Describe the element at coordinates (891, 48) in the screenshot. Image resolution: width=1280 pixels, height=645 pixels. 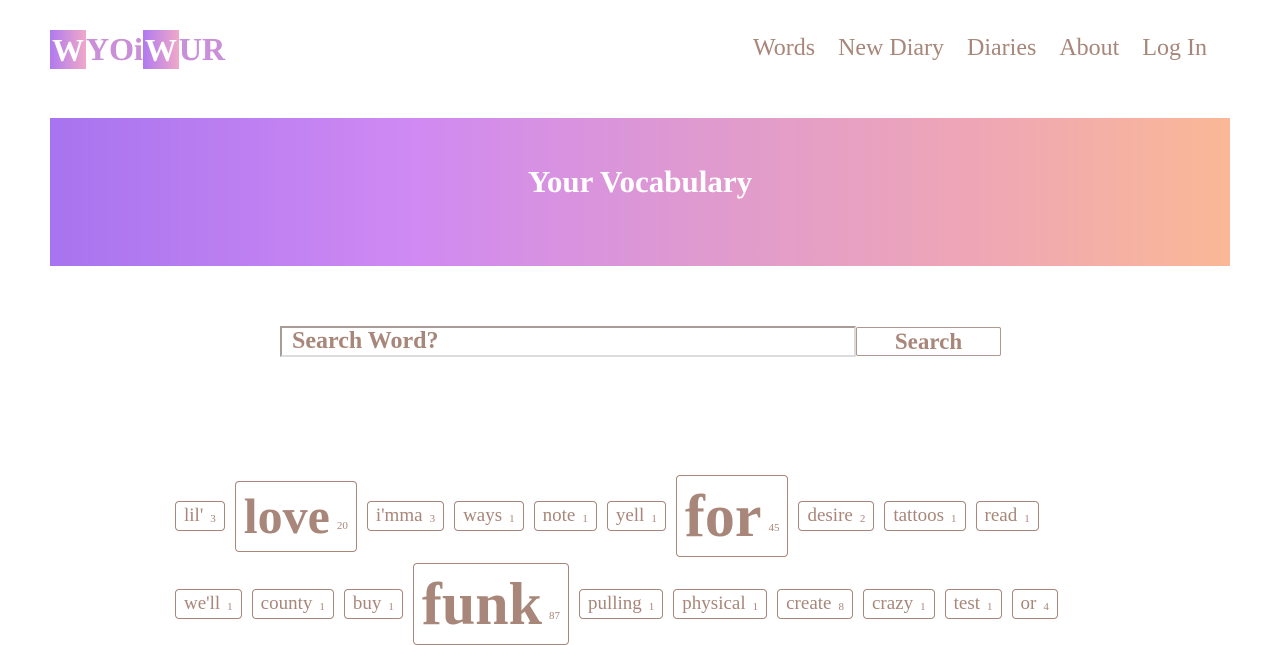
I see `nav-link-new-diary: New Diary` at that location.